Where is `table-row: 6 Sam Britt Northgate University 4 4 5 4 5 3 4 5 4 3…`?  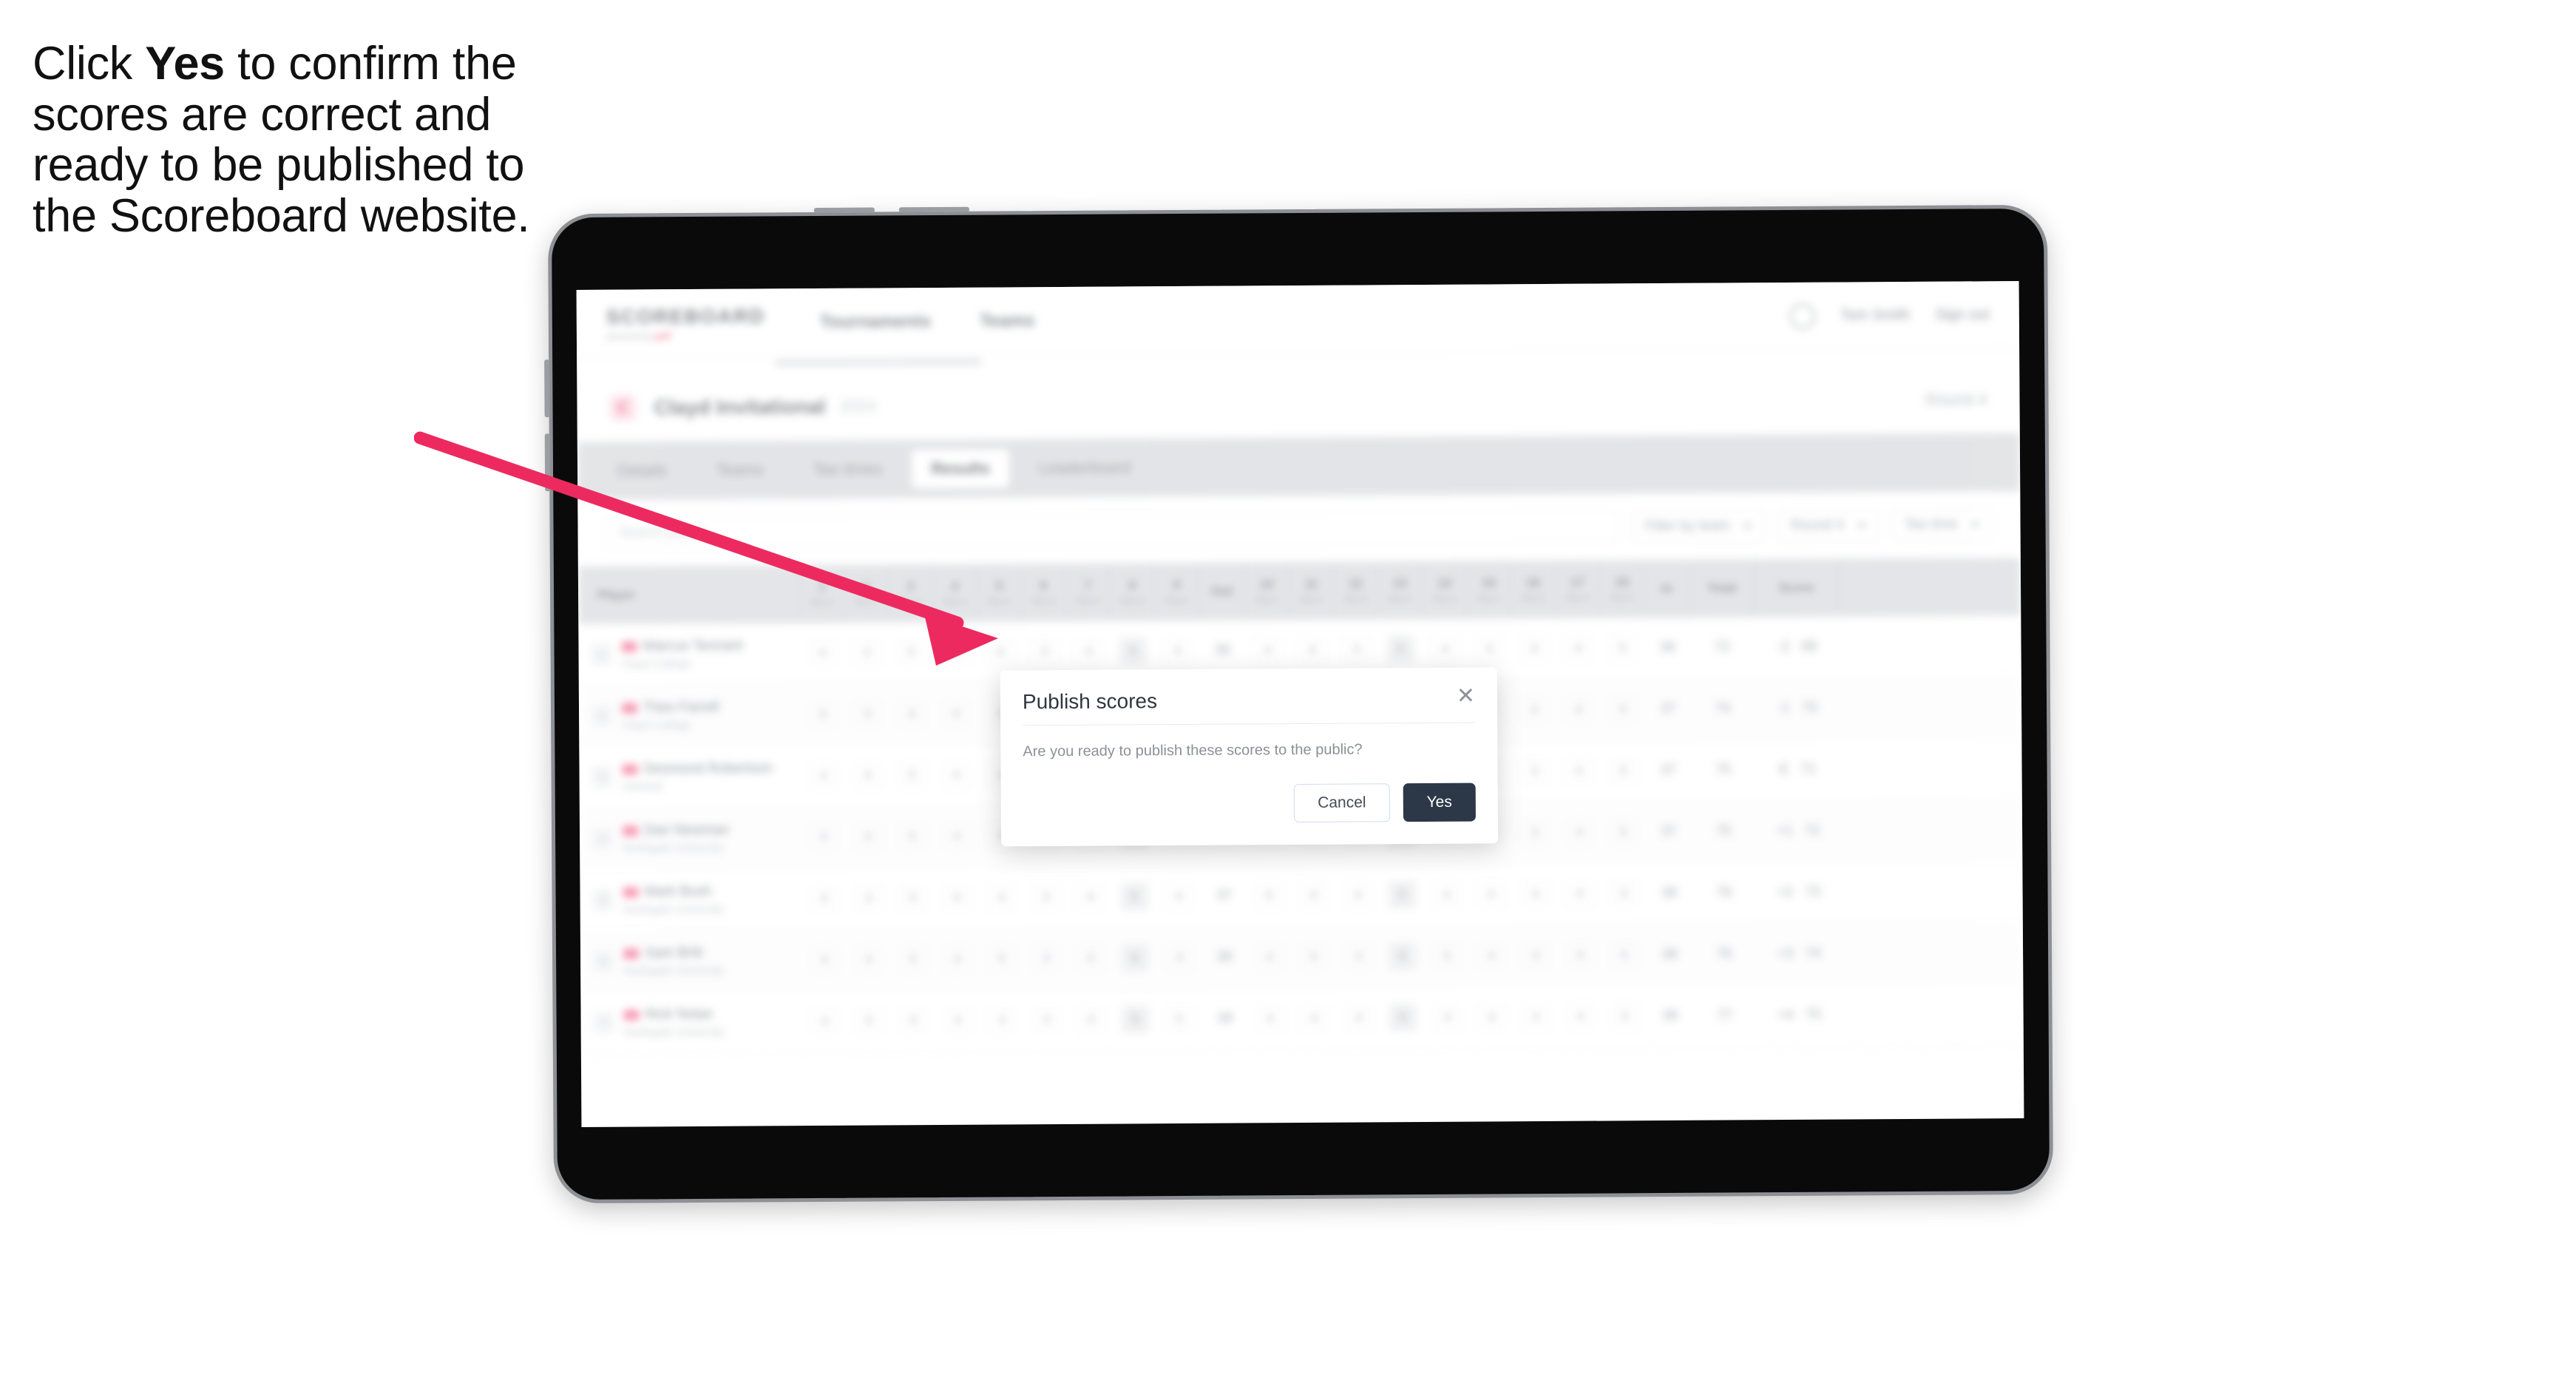 table-row: 6 Sam Britt Northgate University 4 4 5 4 5 3 4 5 4 3… is located at coordinates (1302, 957).